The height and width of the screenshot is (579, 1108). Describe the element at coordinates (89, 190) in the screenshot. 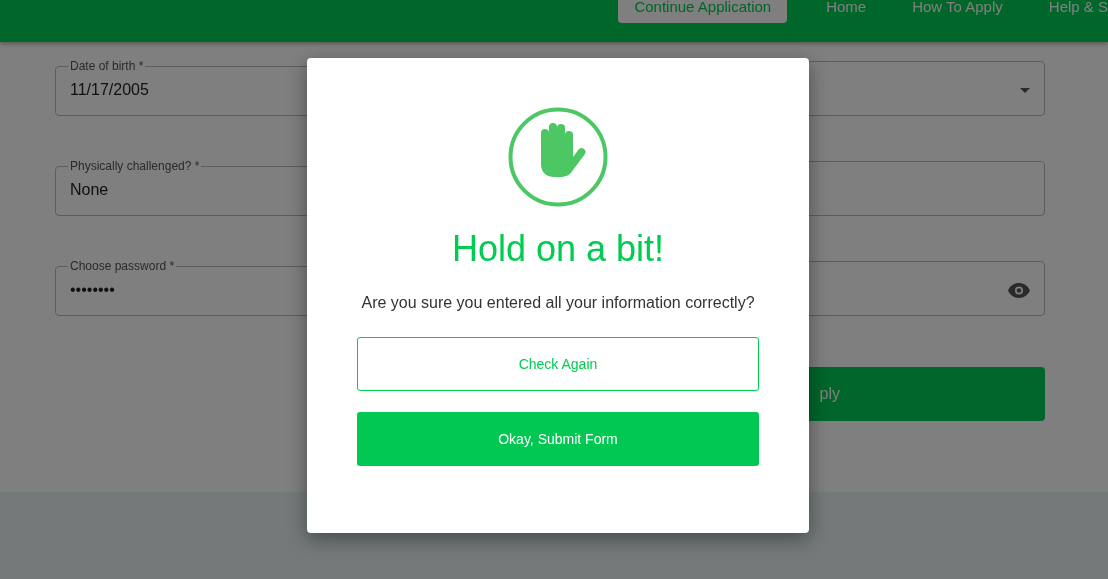

I see `field-value: None` at that location.